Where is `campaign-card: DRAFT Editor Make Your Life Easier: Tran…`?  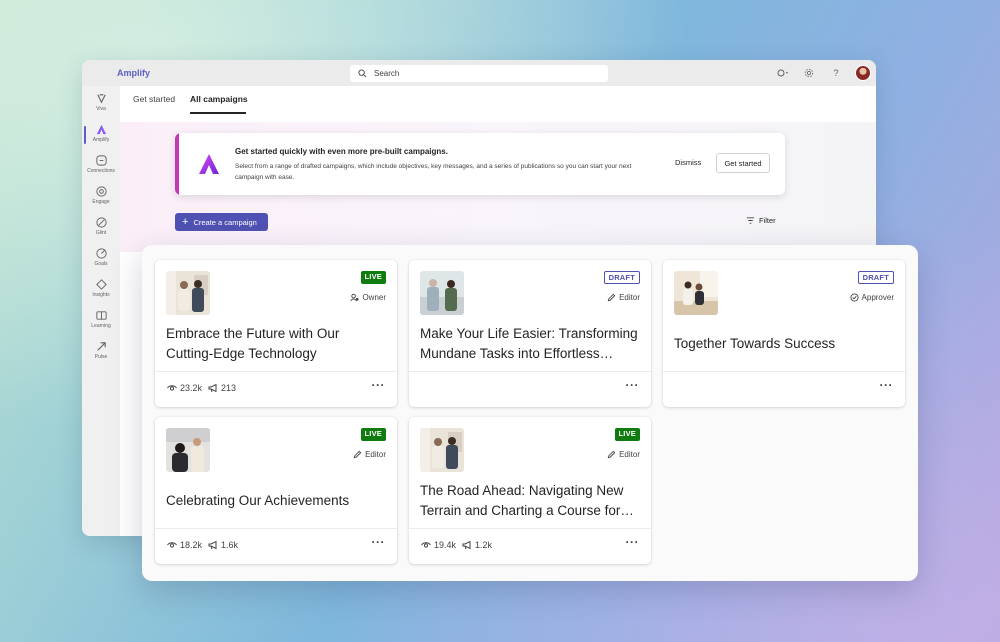
campaign-card: DRAFT Editor Make Your Life Easier: Tran… is located at coordinates (530, 333).